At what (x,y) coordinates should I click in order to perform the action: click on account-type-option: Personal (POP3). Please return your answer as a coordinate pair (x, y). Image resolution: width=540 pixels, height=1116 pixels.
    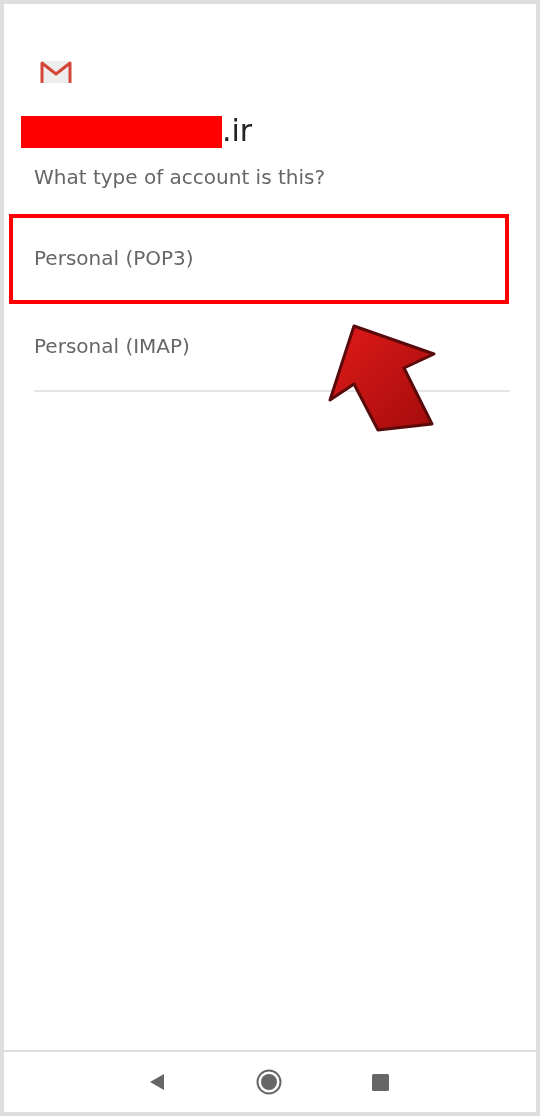
    Looking at the image, I should click on (99, 258).